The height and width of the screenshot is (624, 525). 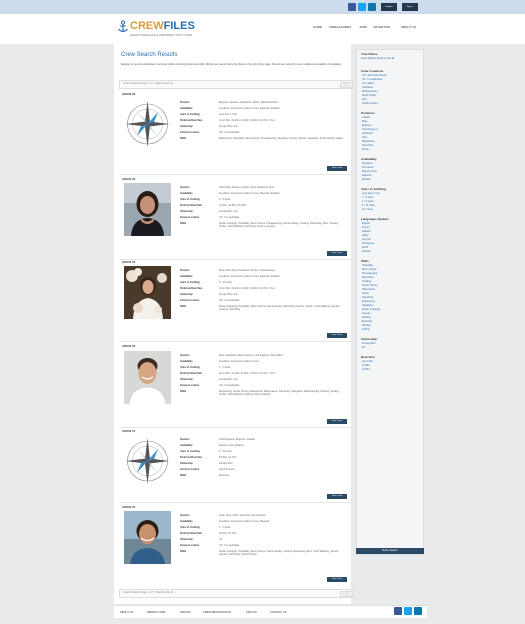 I want to click on filter-option: Foreign Born, so click(x=369, y=343).